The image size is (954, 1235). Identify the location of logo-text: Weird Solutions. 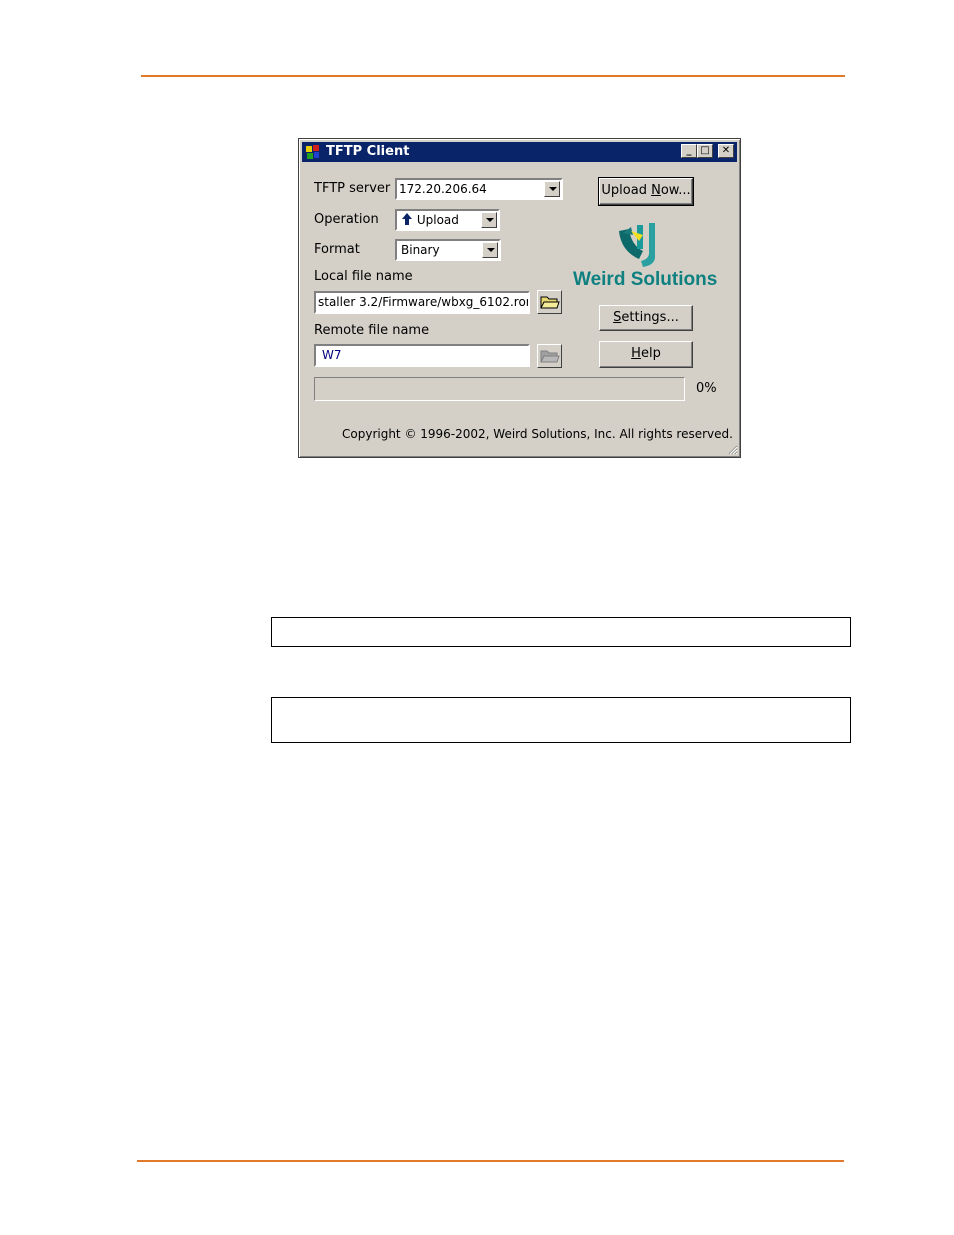
(645, 279).